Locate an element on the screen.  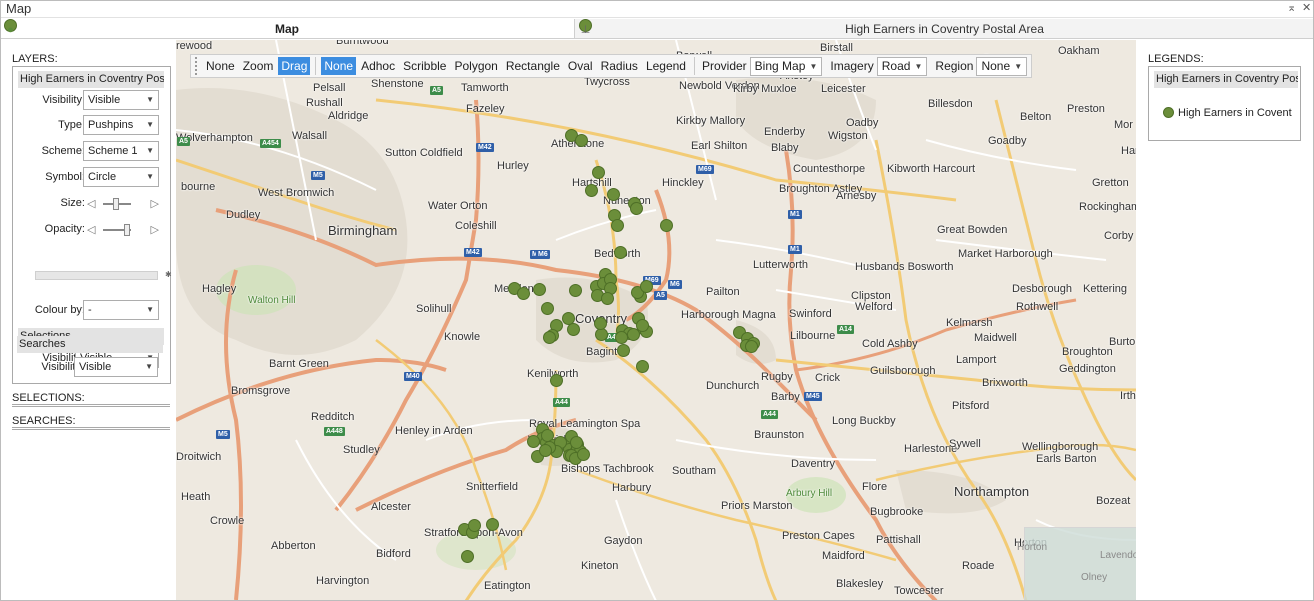
town-label: Tamworth is located at coordinates (485, 88).